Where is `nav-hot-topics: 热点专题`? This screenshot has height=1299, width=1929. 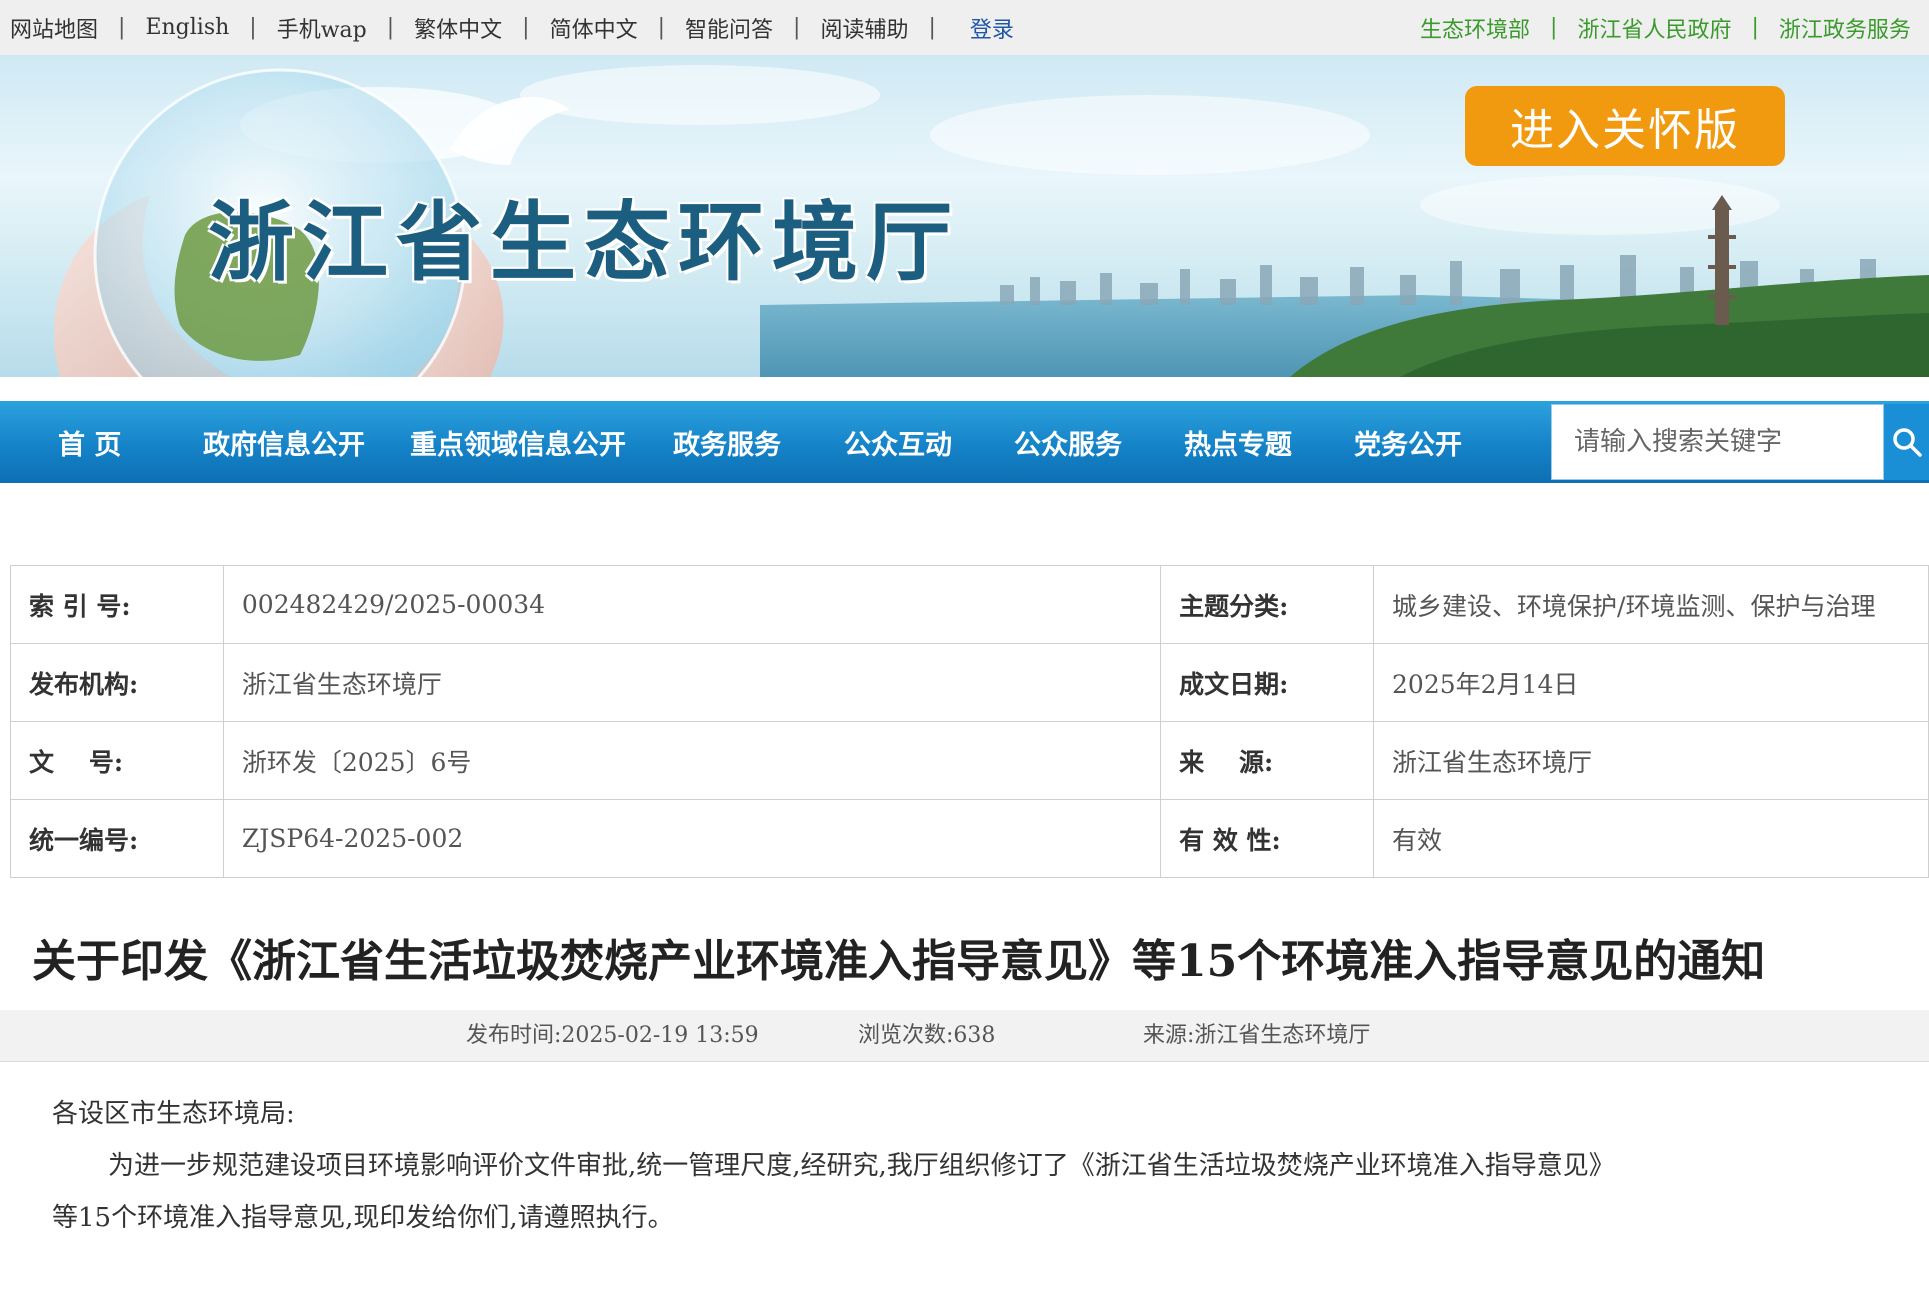
nav-hot-topics: 热点专题 is located at coordinates (1238, 442).